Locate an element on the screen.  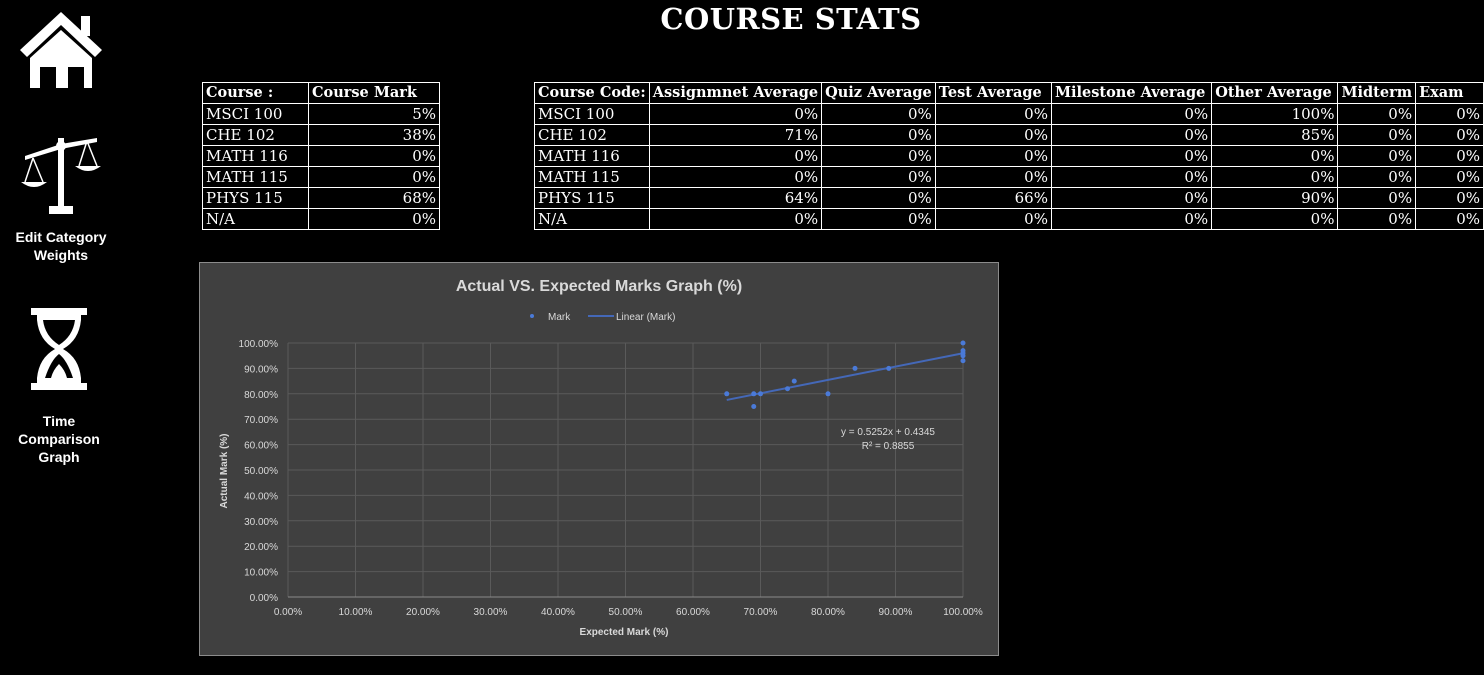
y-tick-label: 60.00% is located at coordinates (261, 446).